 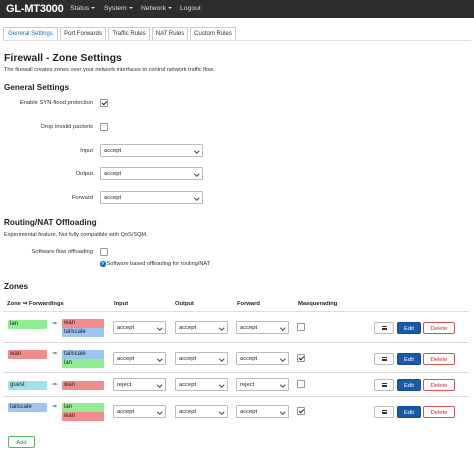 I want to click on output-policy-select: accept, so click(x=151, y=173).